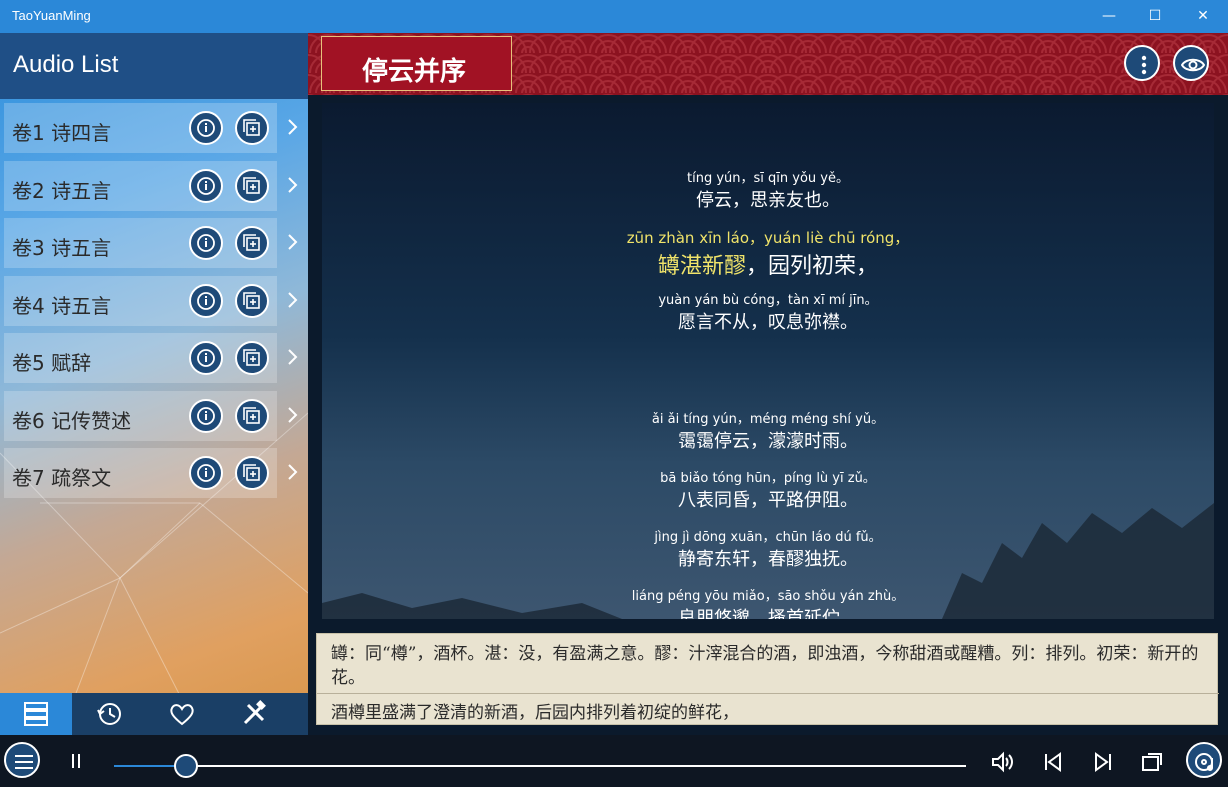 This screenshot has height=787, width=1228. I want to click on volume-label: 卷1 诗四言, so click(62, 133).